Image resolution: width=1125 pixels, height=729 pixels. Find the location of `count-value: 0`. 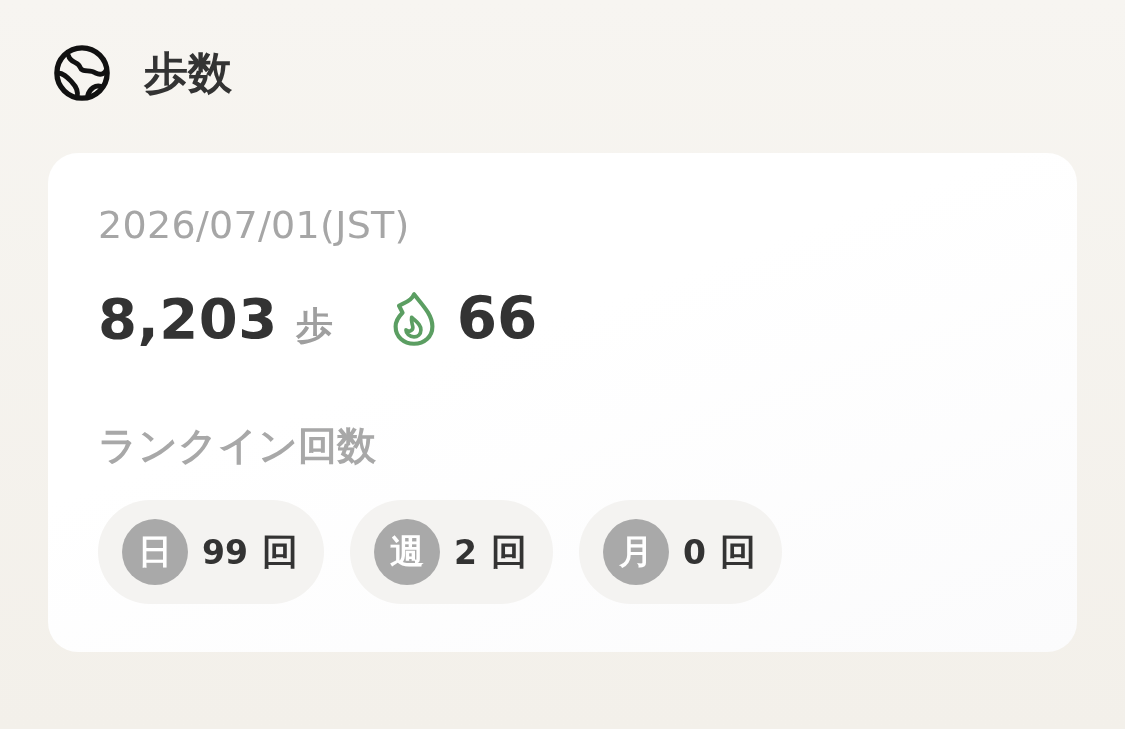

count-value: 0 is located at coordinates (694, 552).